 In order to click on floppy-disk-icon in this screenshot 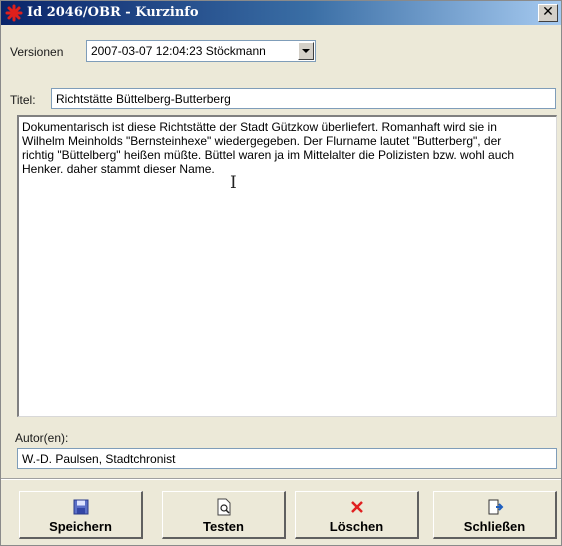, I will do `click(81, 507)`.